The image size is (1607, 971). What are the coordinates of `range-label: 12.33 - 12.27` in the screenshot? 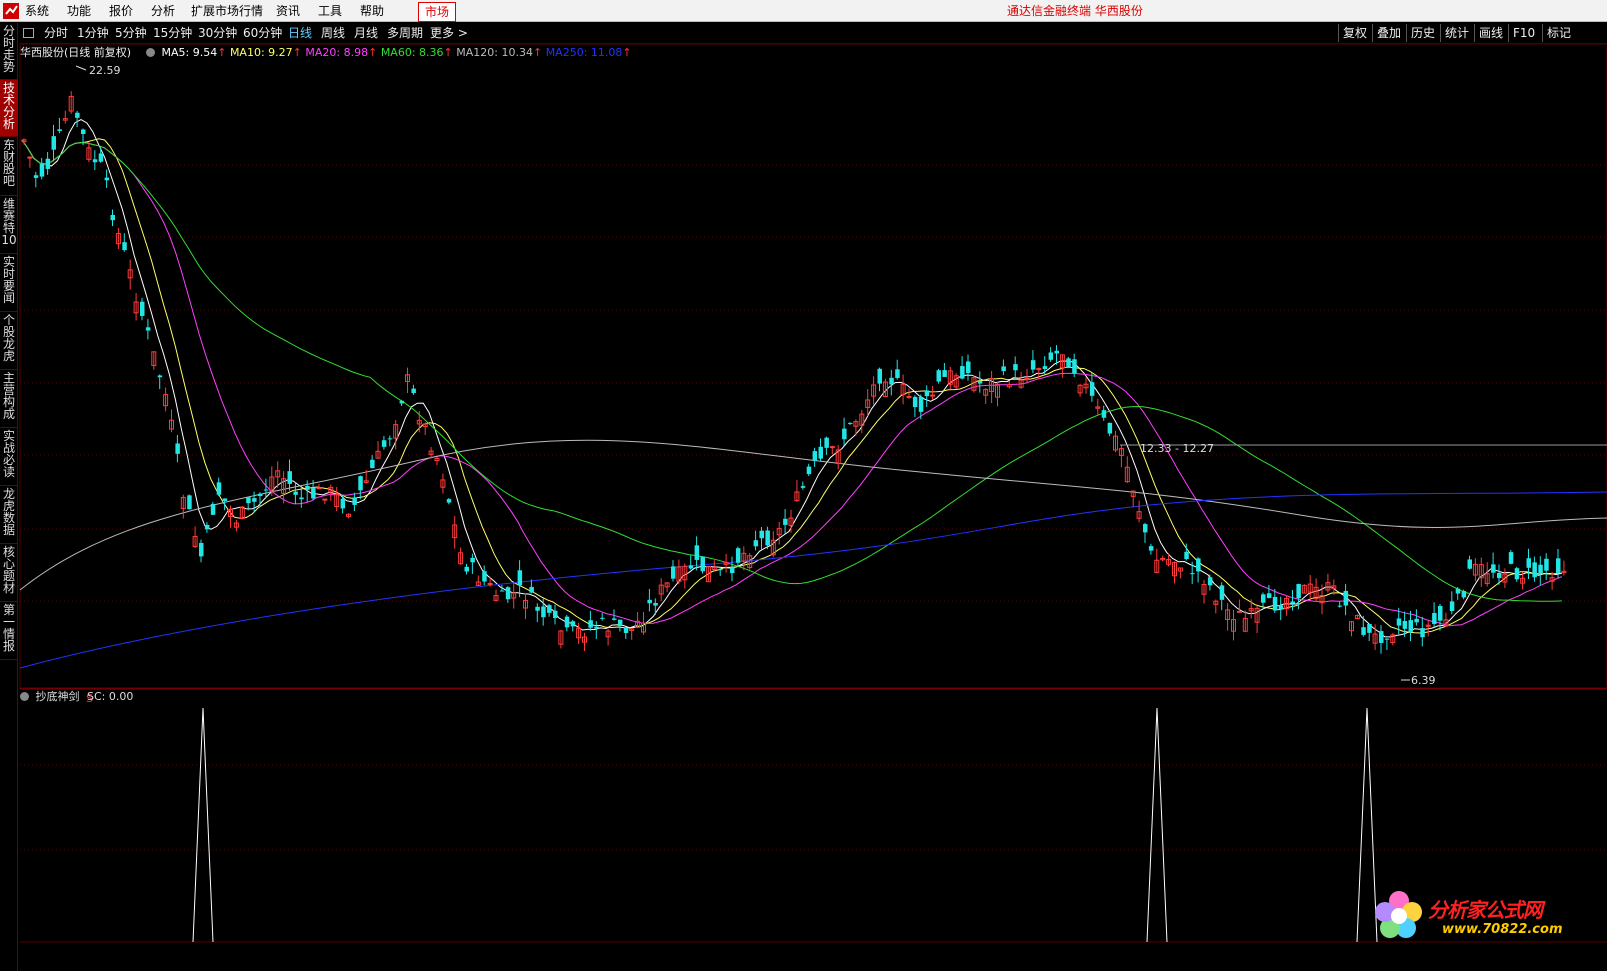 It's located at (1177, 448).